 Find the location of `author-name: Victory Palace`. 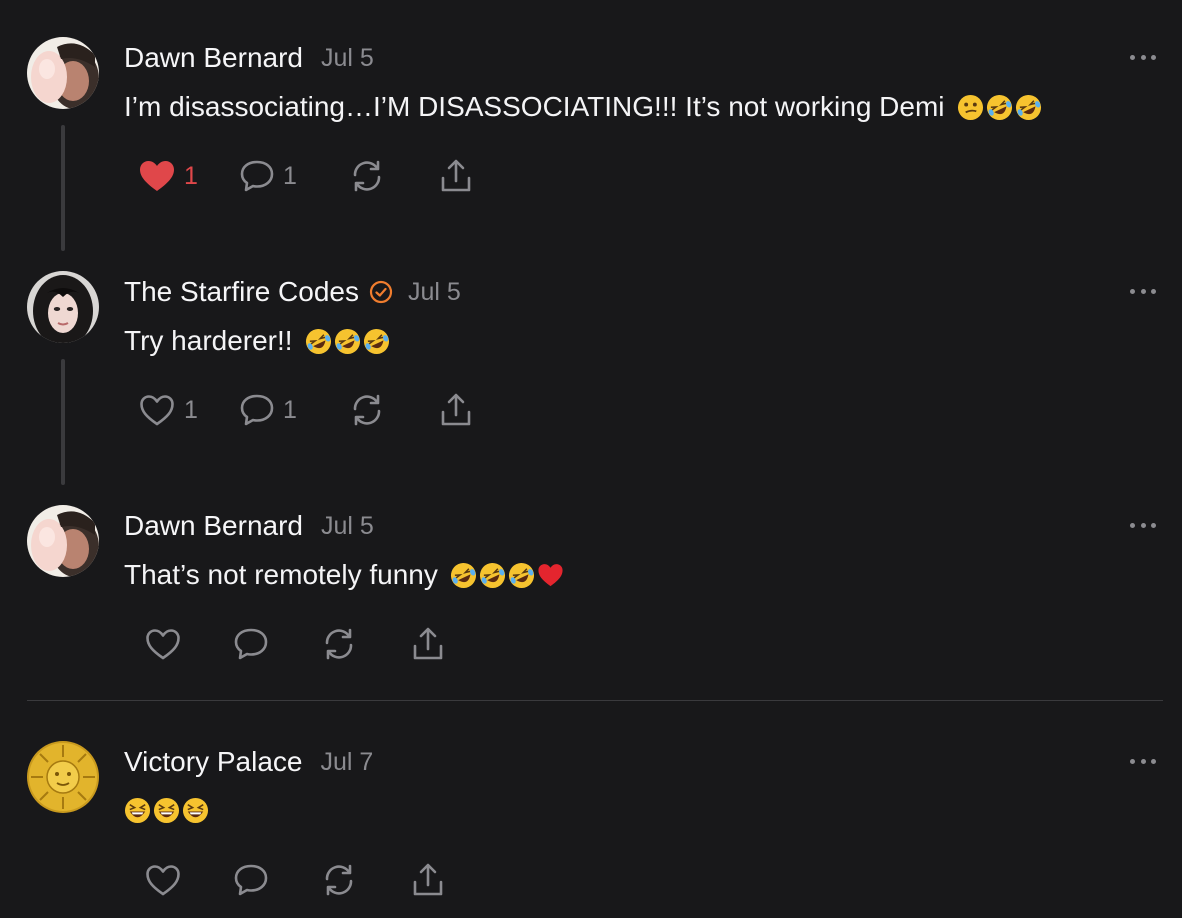

author-name: Victory Palace is located at coordinates (213, 762).